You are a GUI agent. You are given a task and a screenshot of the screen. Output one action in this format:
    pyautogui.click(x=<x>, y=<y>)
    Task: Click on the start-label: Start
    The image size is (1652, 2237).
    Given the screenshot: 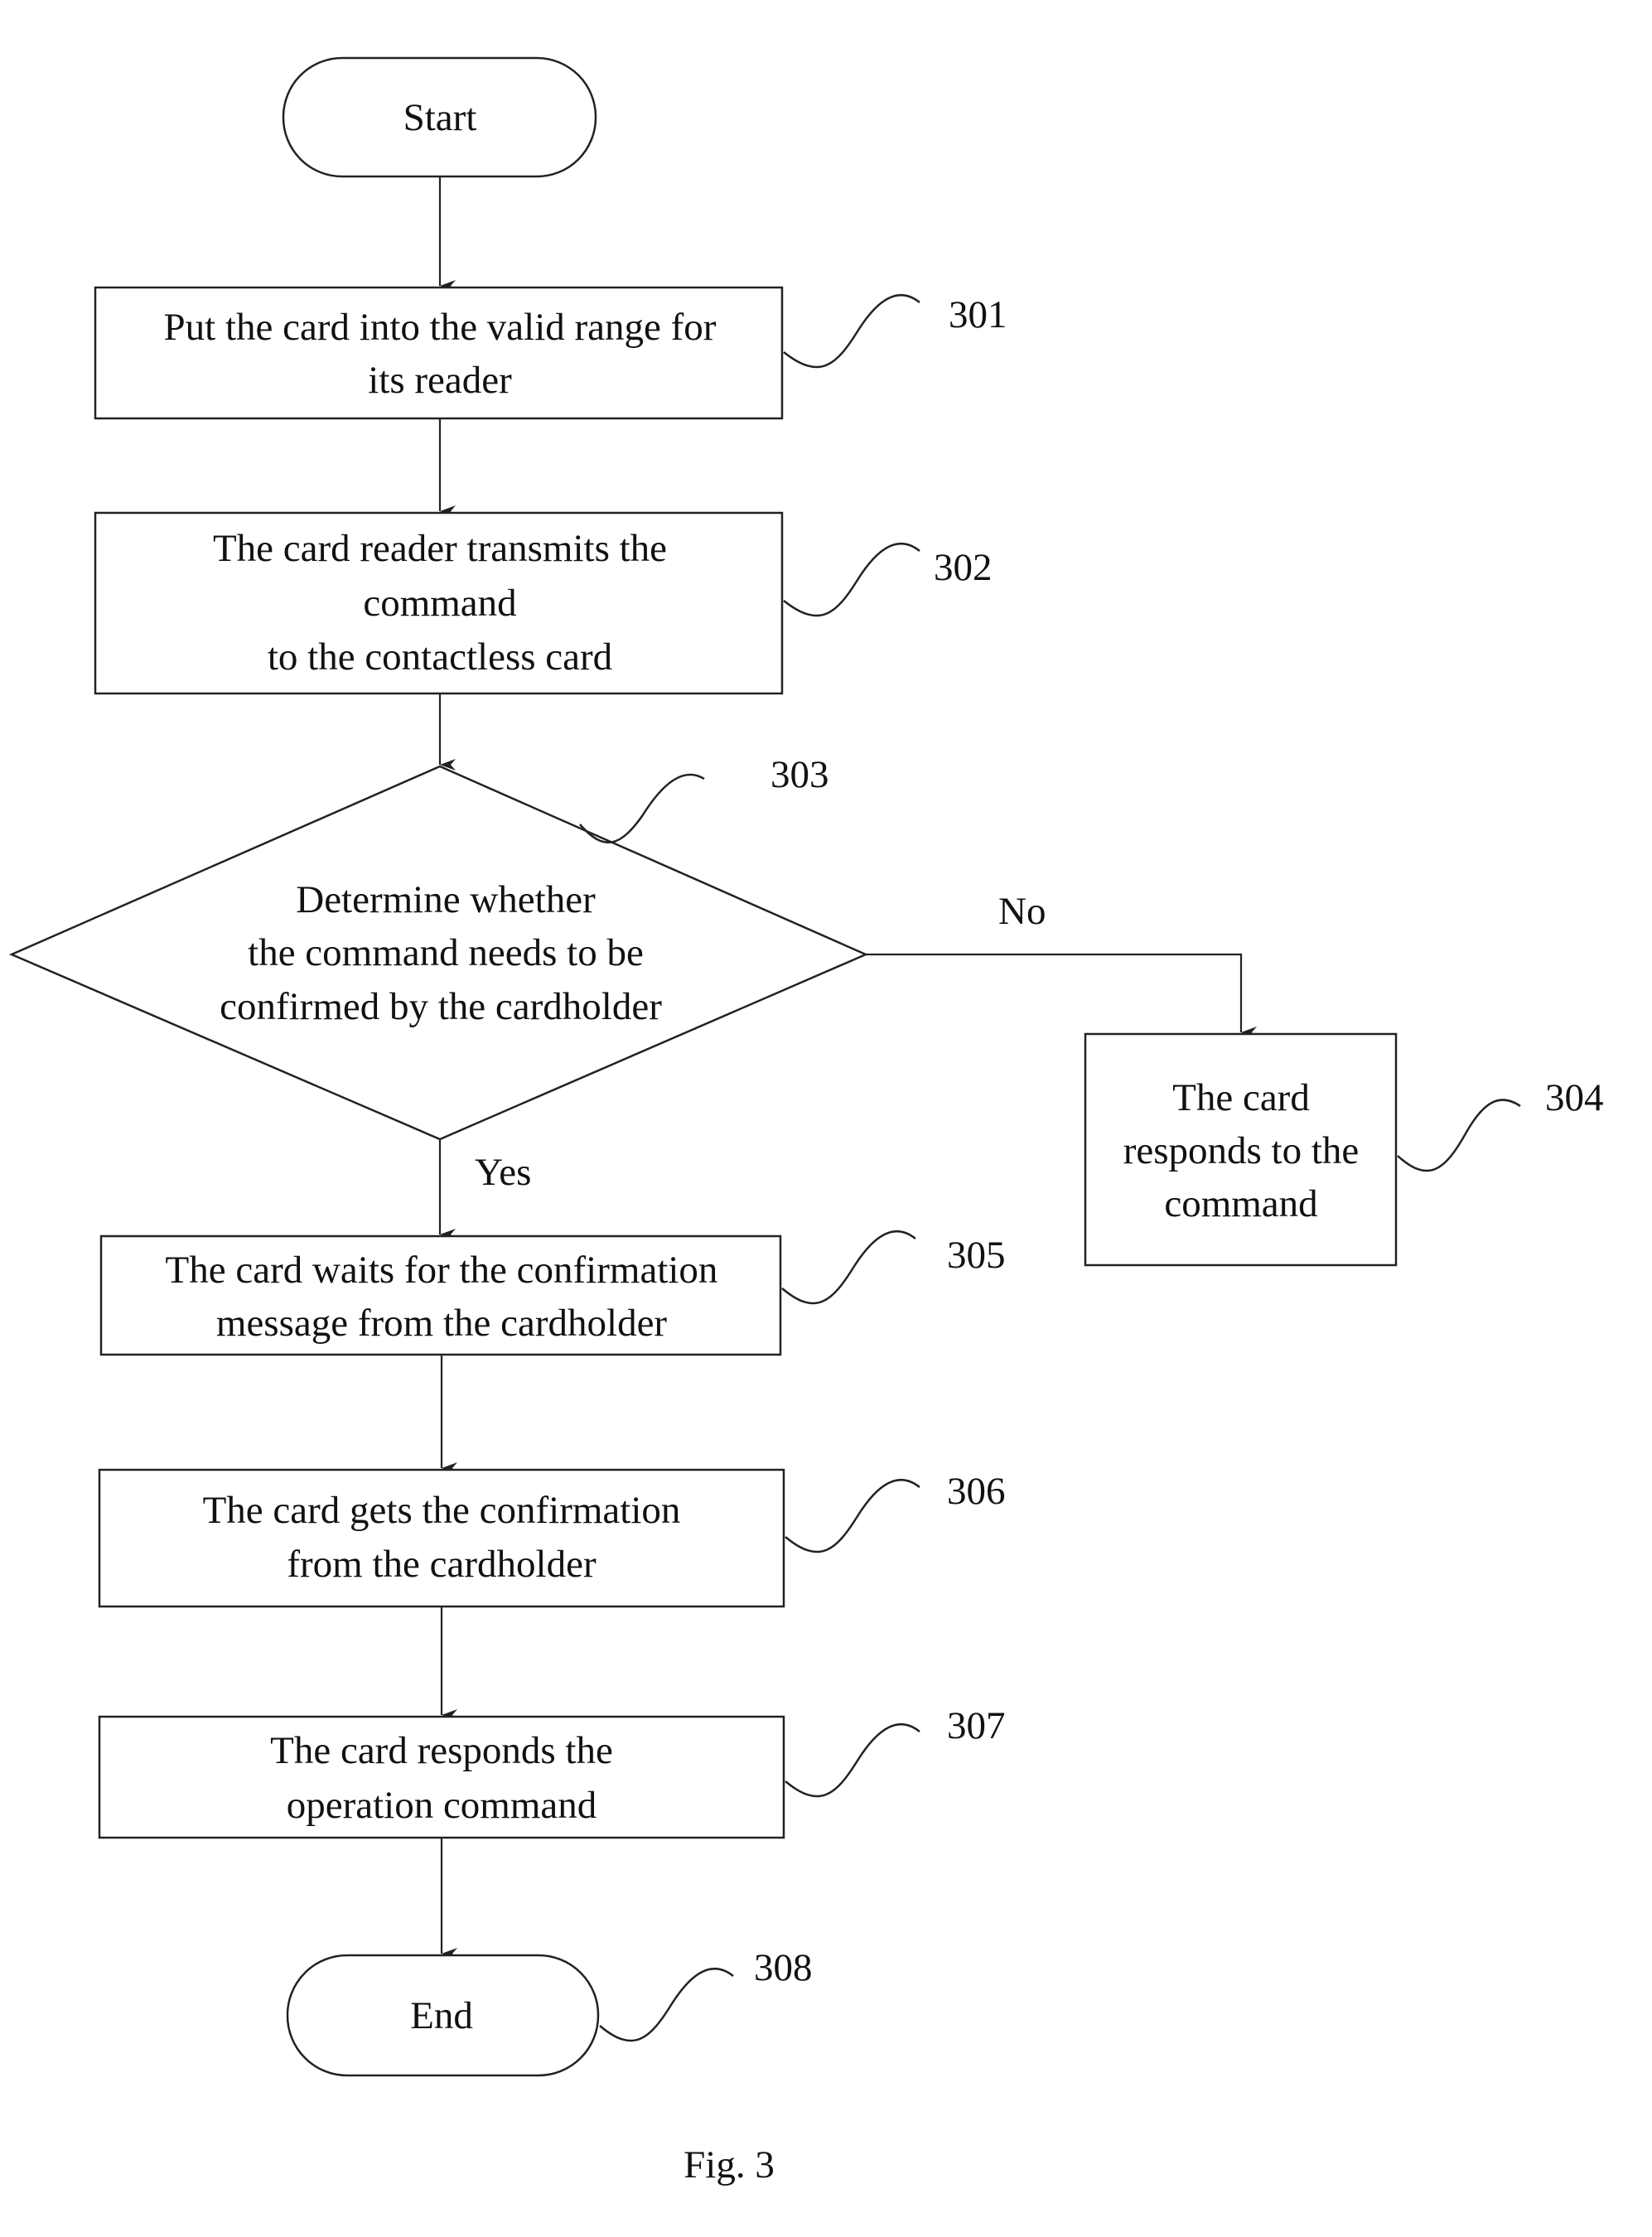 What is the action you would take?
    pyautogui.click(x=440, y=118)
    